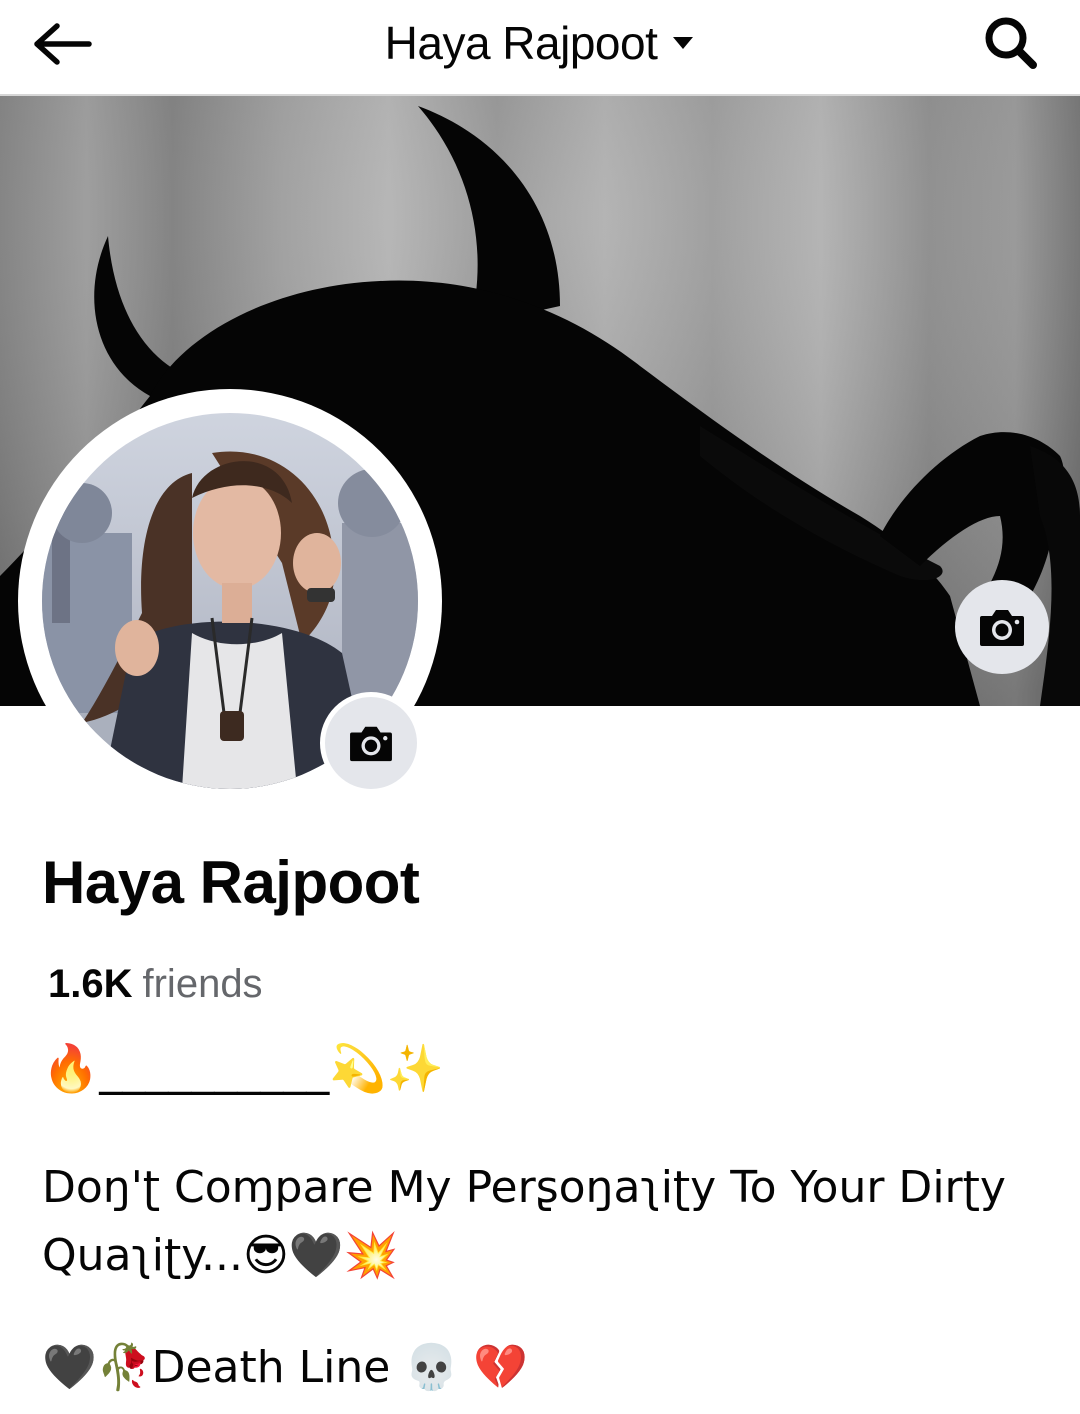 This screenshot has height=1414, width=1080. What do you see at coordinates (231, 882) in the screenshot?
I see `profile-name: Haya Rajpoot` at bounding box center [231, 882].